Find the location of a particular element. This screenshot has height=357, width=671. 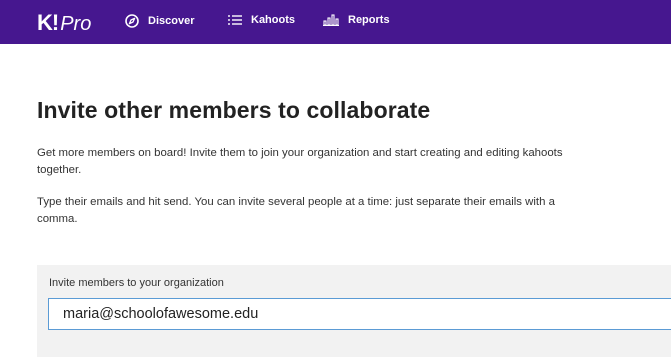

bar-chart-icon is located at coordinates (331, 20).